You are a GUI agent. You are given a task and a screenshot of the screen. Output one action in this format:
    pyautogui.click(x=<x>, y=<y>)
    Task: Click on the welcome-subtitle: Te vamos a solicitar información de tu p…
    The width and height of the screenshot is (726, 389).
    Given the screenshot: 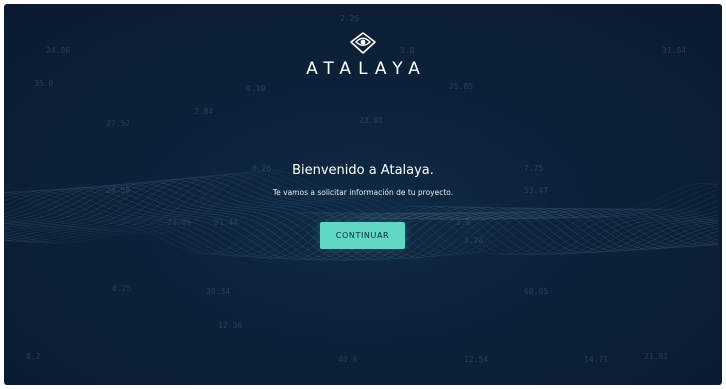 What is the action you would take?
    pyautogui.click(x=363, y=192)
    